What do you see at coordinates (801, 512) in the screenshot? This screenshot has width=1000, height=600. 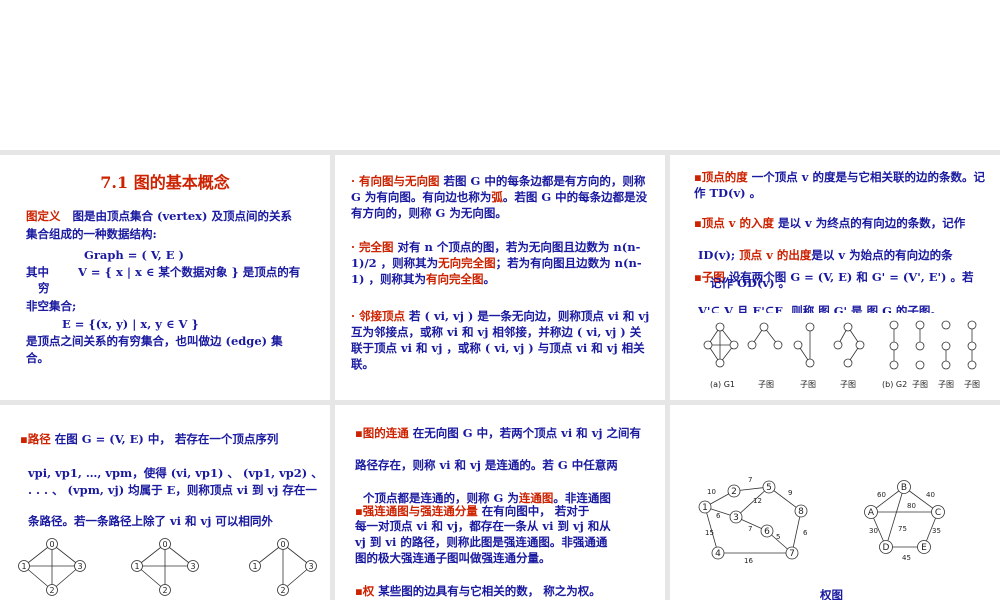 I see `weighted1-node-8-label: 8` at bounding box center [801, 512].